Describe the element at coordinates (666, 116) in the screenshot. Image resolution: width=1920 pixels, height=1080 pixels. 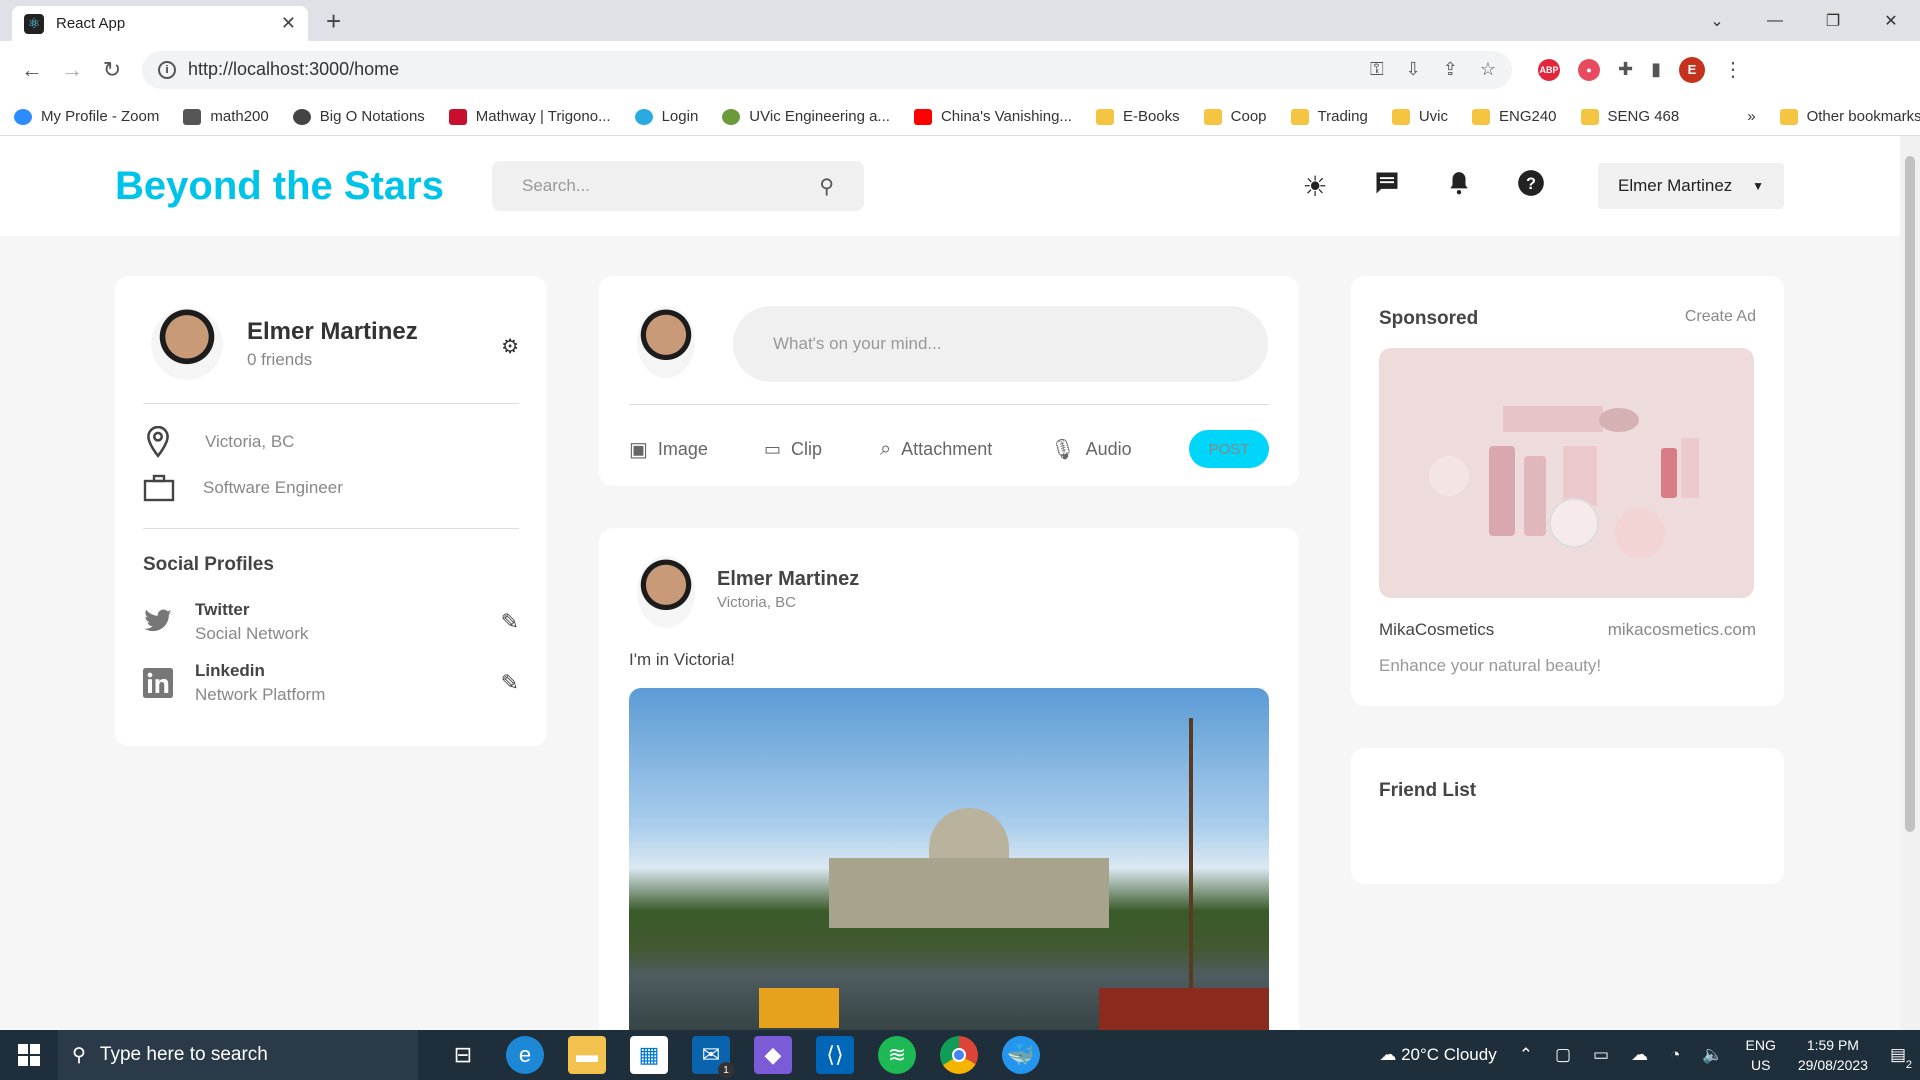
I see `bookmark-item: Login` at that location.